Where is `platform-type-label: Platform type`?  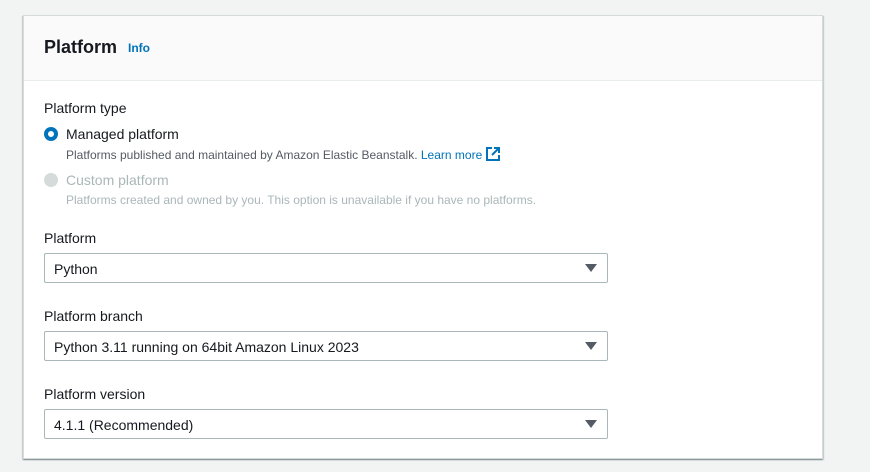 platform-type-label: Platform type is located at coordinates (85, 108).